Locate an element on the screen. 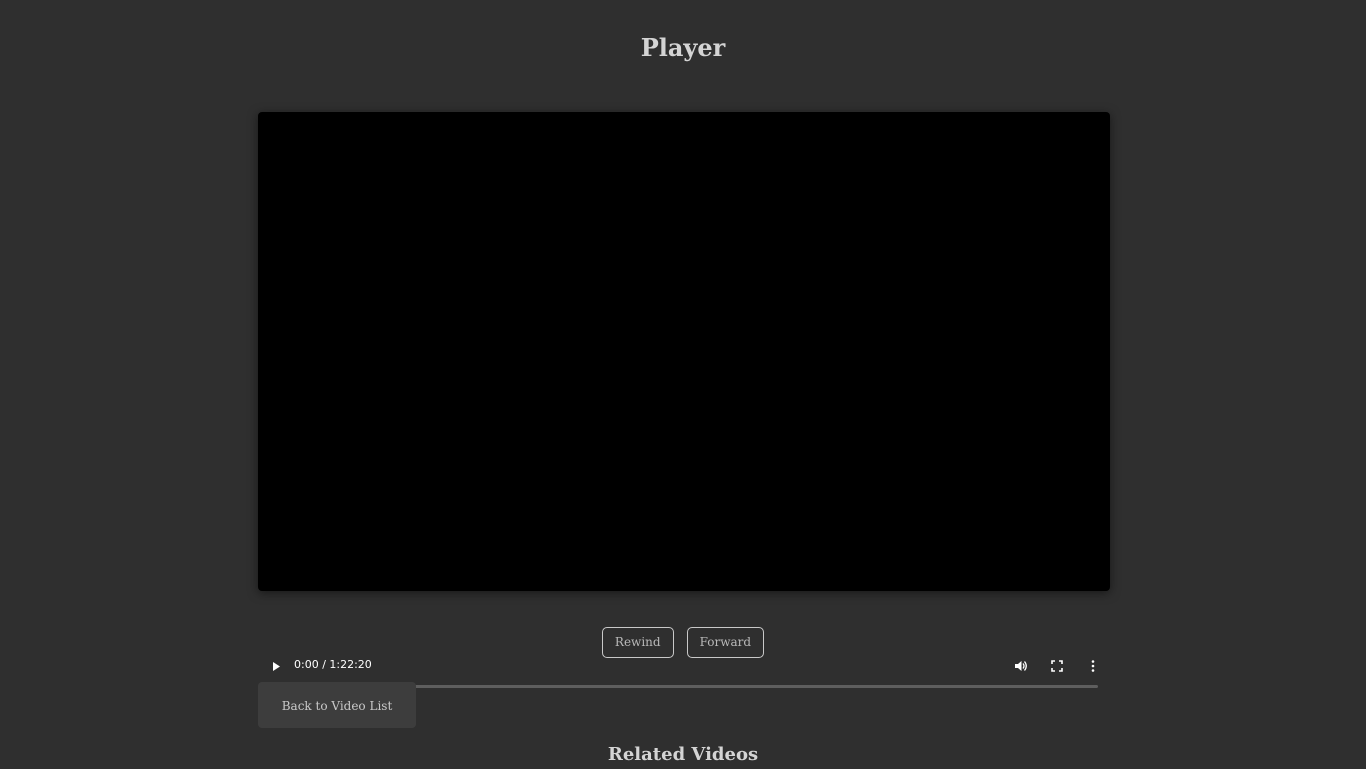  forward-button: Forward is located at coordinates (725, 642).